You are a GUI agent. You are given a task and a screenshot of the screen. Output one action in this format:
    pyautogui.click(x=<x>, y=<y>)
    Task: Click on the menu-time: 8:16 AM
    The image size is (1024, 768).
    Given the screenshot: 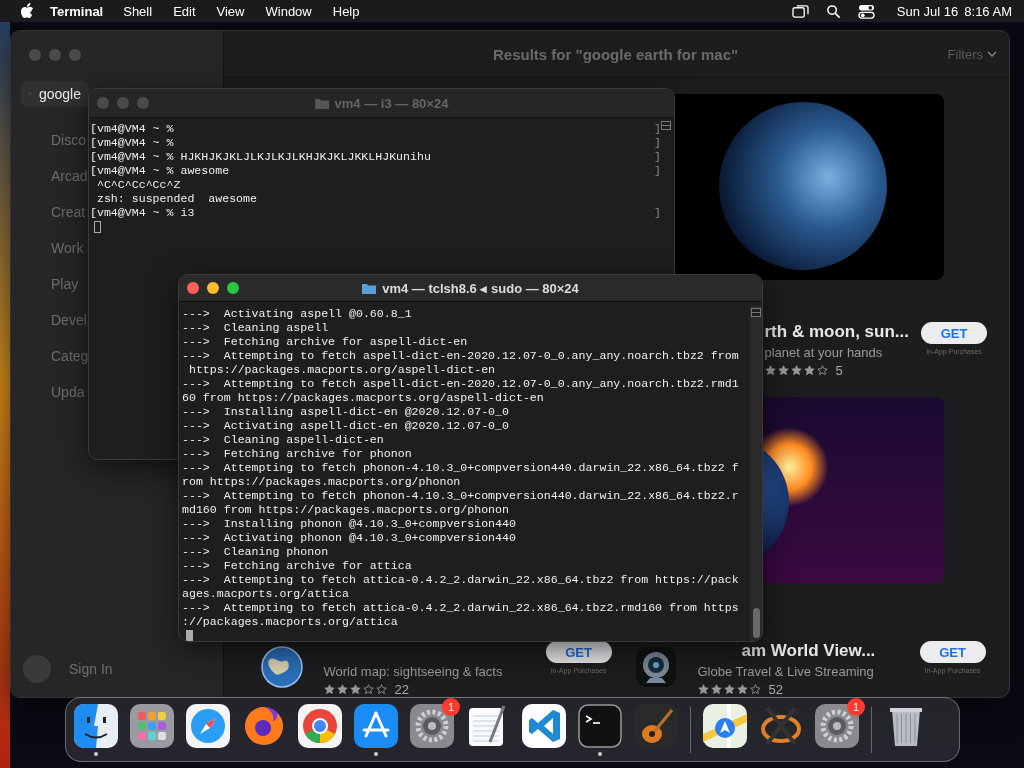 What is the action you would take?
    pyautogui.click(x=988, y=11)
    